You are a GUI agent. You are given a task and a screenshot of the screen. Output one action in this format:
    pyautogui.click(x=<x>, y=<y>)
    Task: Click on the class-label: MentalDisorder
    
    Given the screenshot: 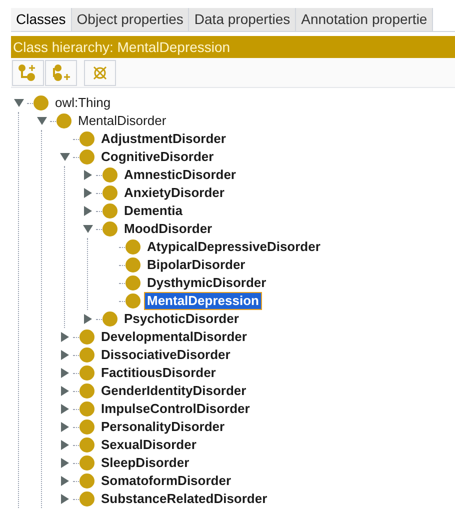 What is the action you would take?
    pyautogui.click(x=122, y=121)
    